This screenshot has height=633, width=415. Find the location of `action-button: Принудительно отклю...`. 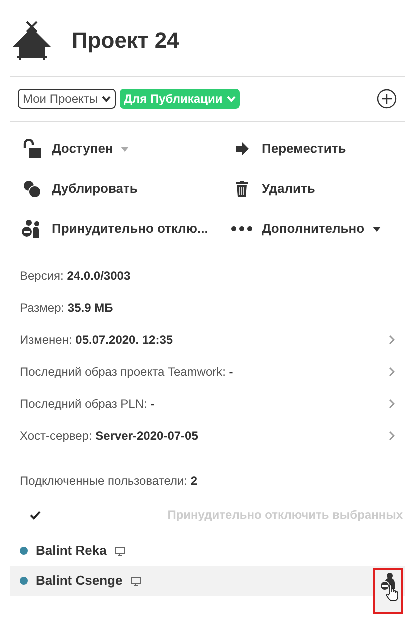

action-button: Принудительно отклю... is located at coordinates (125, 229).